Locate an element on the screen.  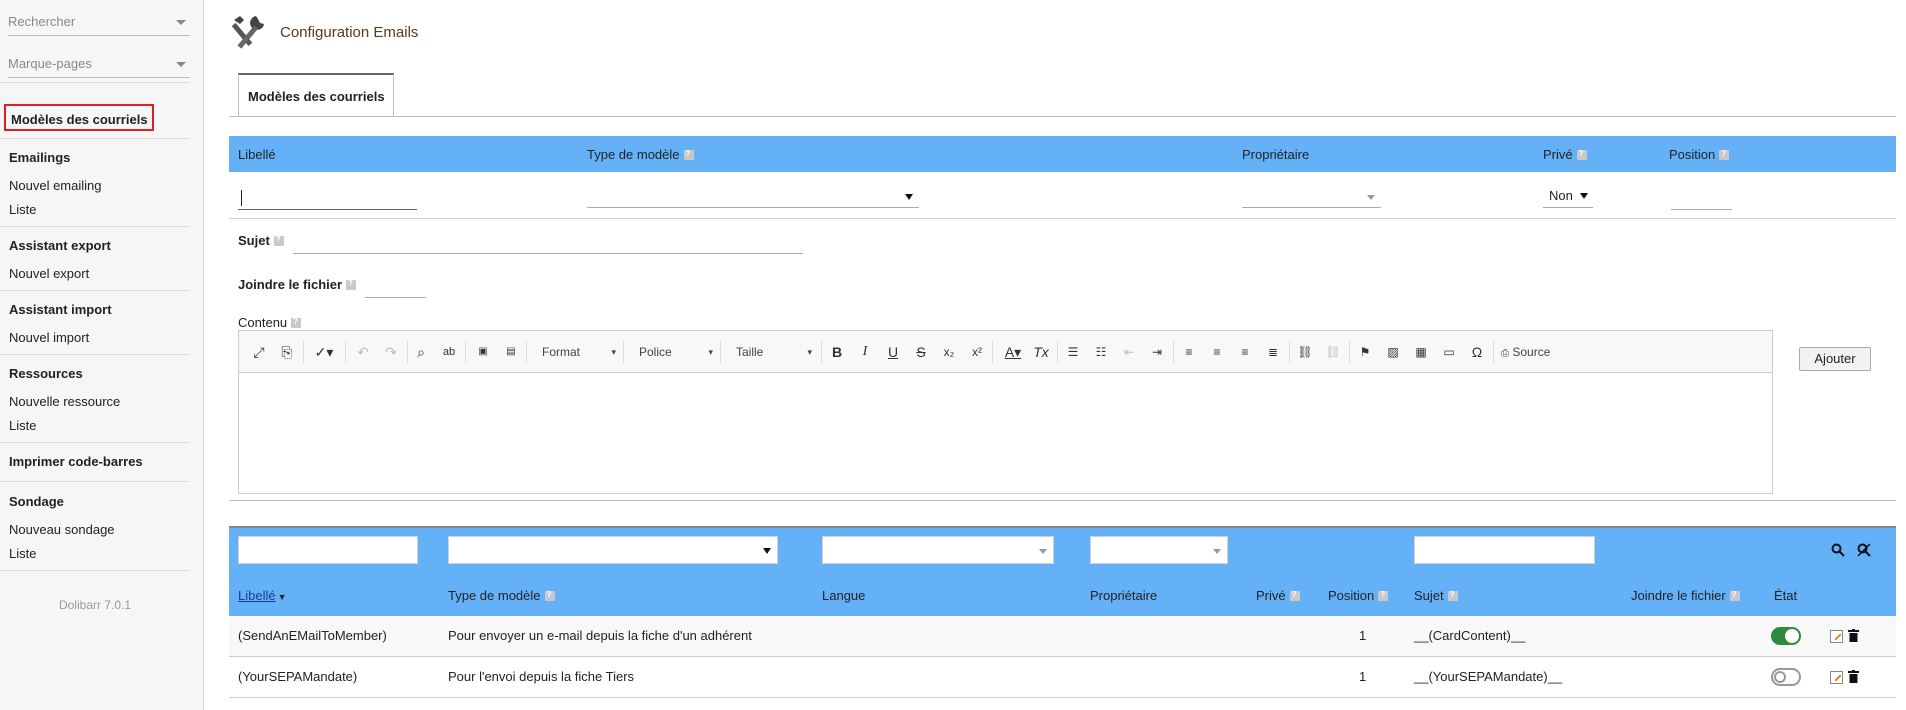
remove-format-icon: Tx is located at coordinates (1041, 352).